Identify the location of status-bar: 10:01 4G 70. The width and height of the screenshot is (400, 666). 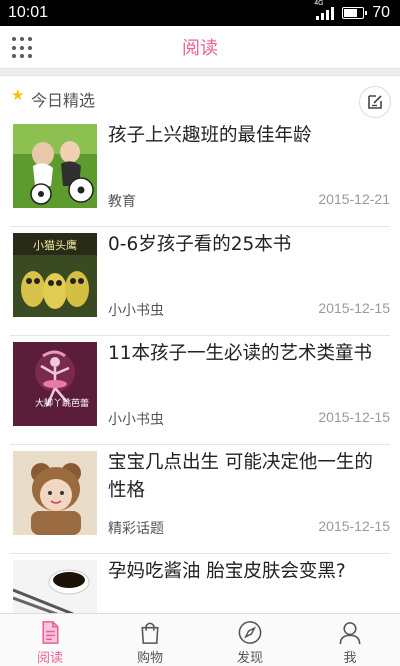
(200, 13).